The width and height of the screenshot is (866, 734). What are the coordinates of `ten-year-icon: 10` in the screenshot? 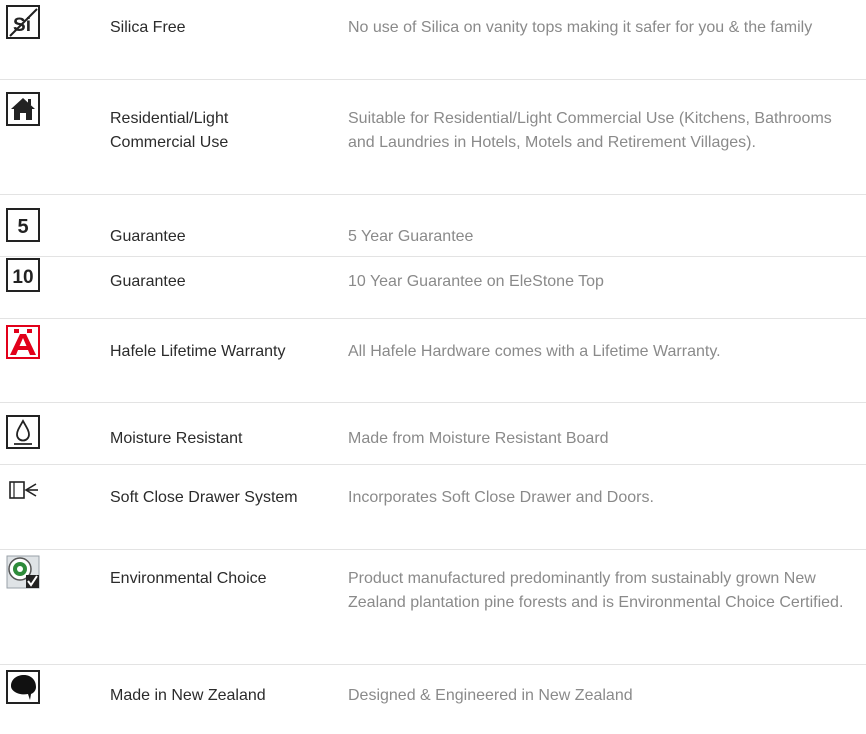 It's located at (23, 275).